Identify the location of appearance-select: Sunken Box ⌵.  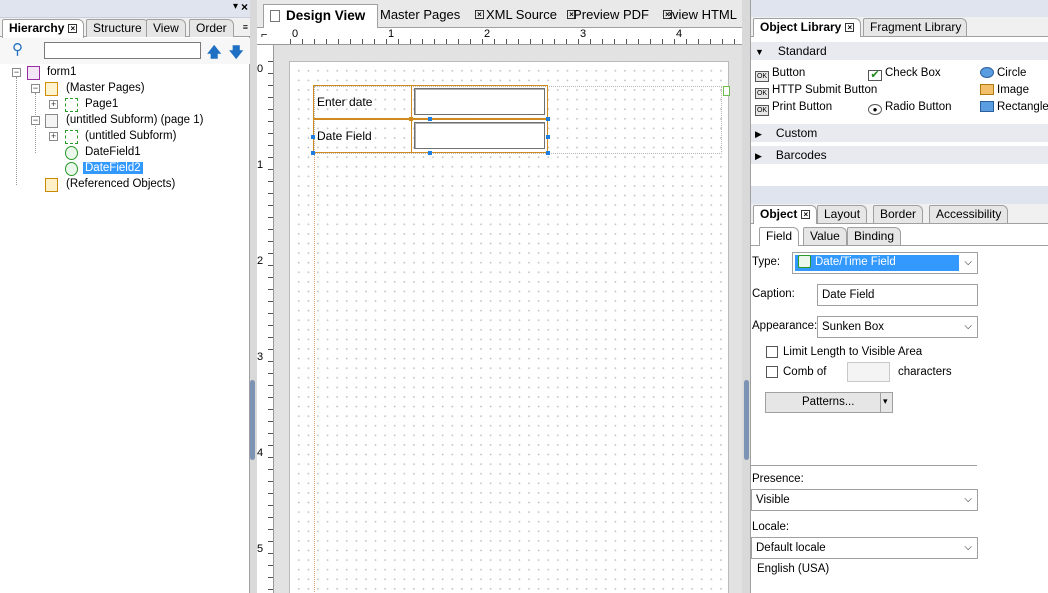
(897, 327).